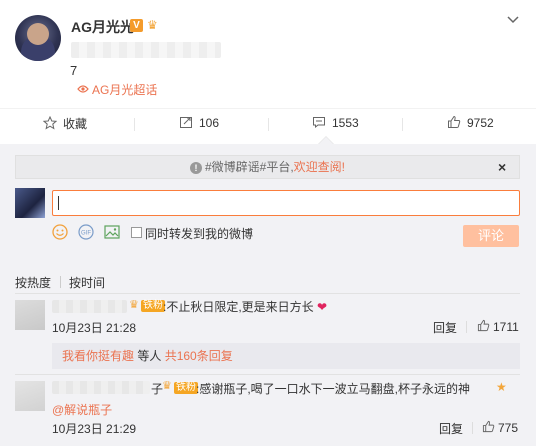 This screenshot has width=536, height=446. Describe the element at coordinates (268, 123) in the screenshot. I see `action-bar: 收藏 106 1553 9752` at that location.